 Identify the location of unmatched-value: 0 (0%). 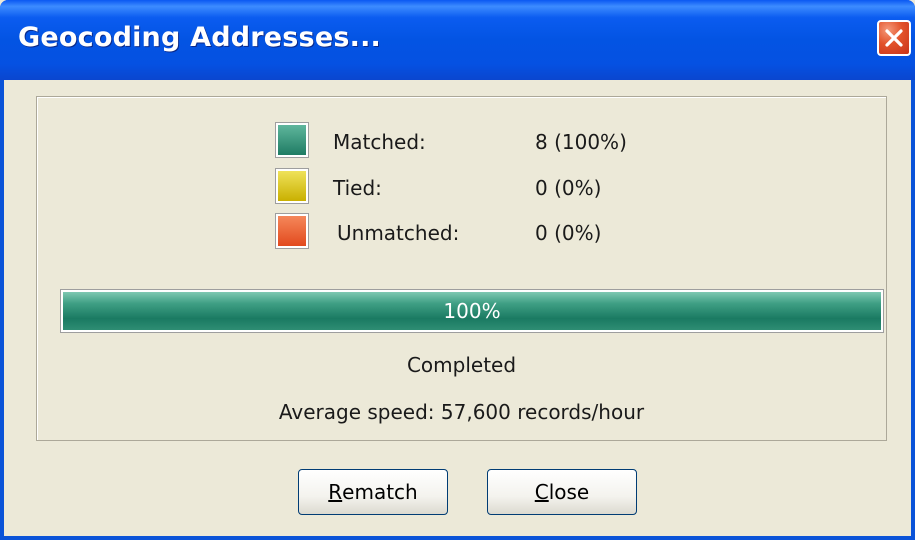
(568, 233).